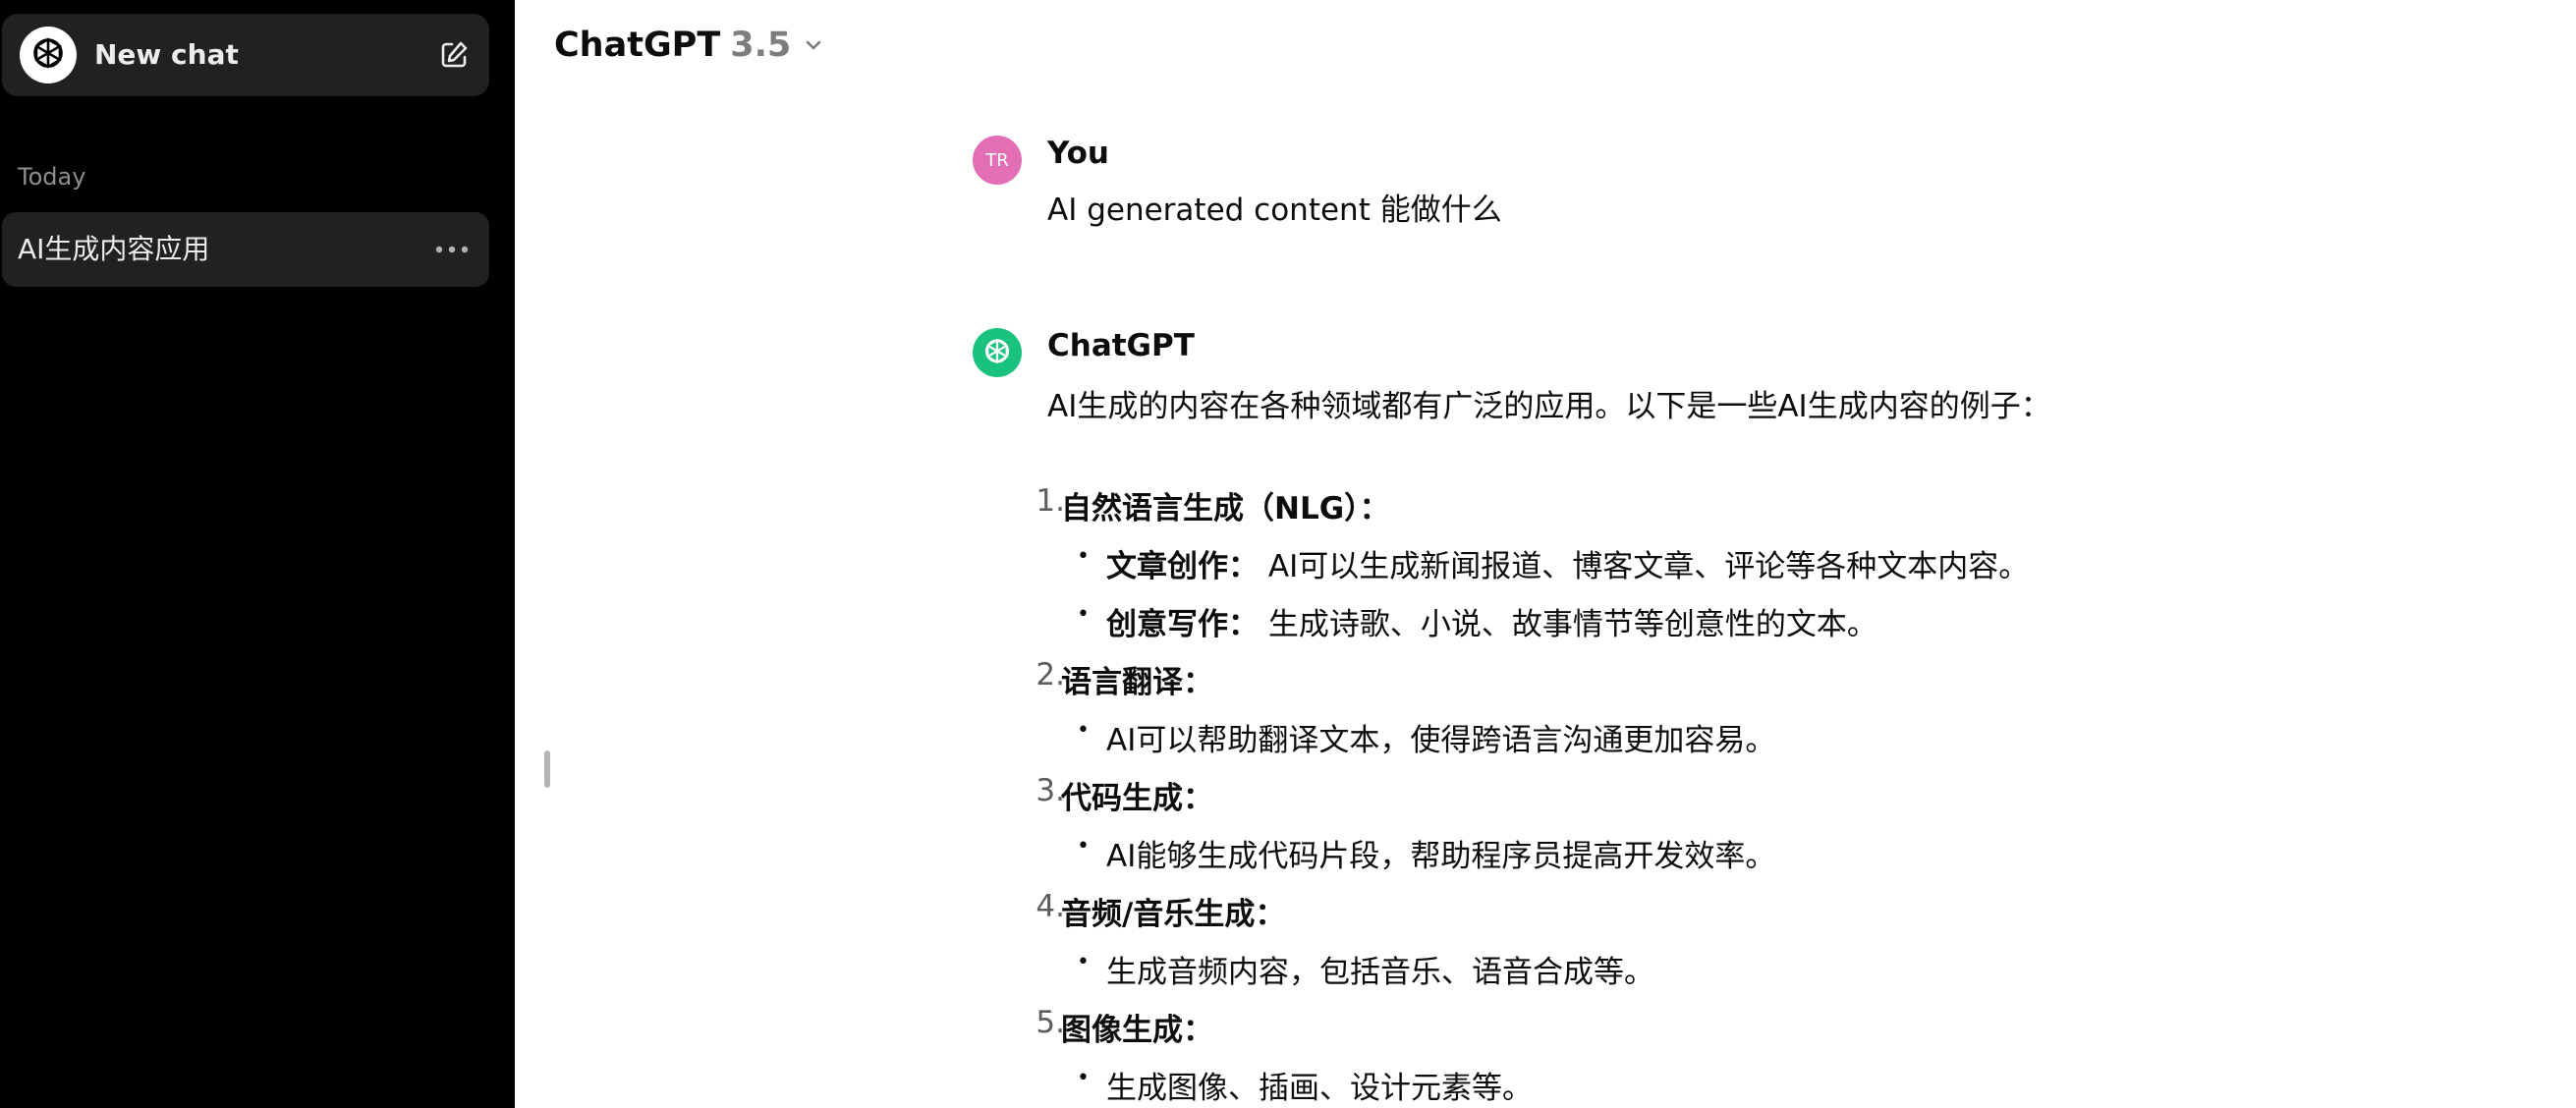  I want to click on model-selector: ChatGPT 3.5, so click(689, 46).